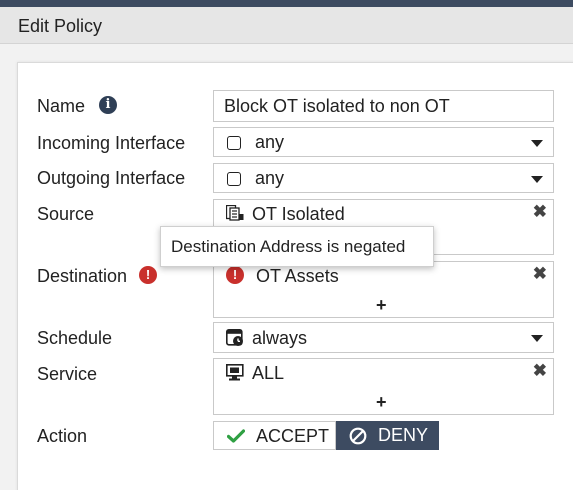 The image size is (573, 490). I want to click on accept-button-label: ACCEPT, so click(293, 436).